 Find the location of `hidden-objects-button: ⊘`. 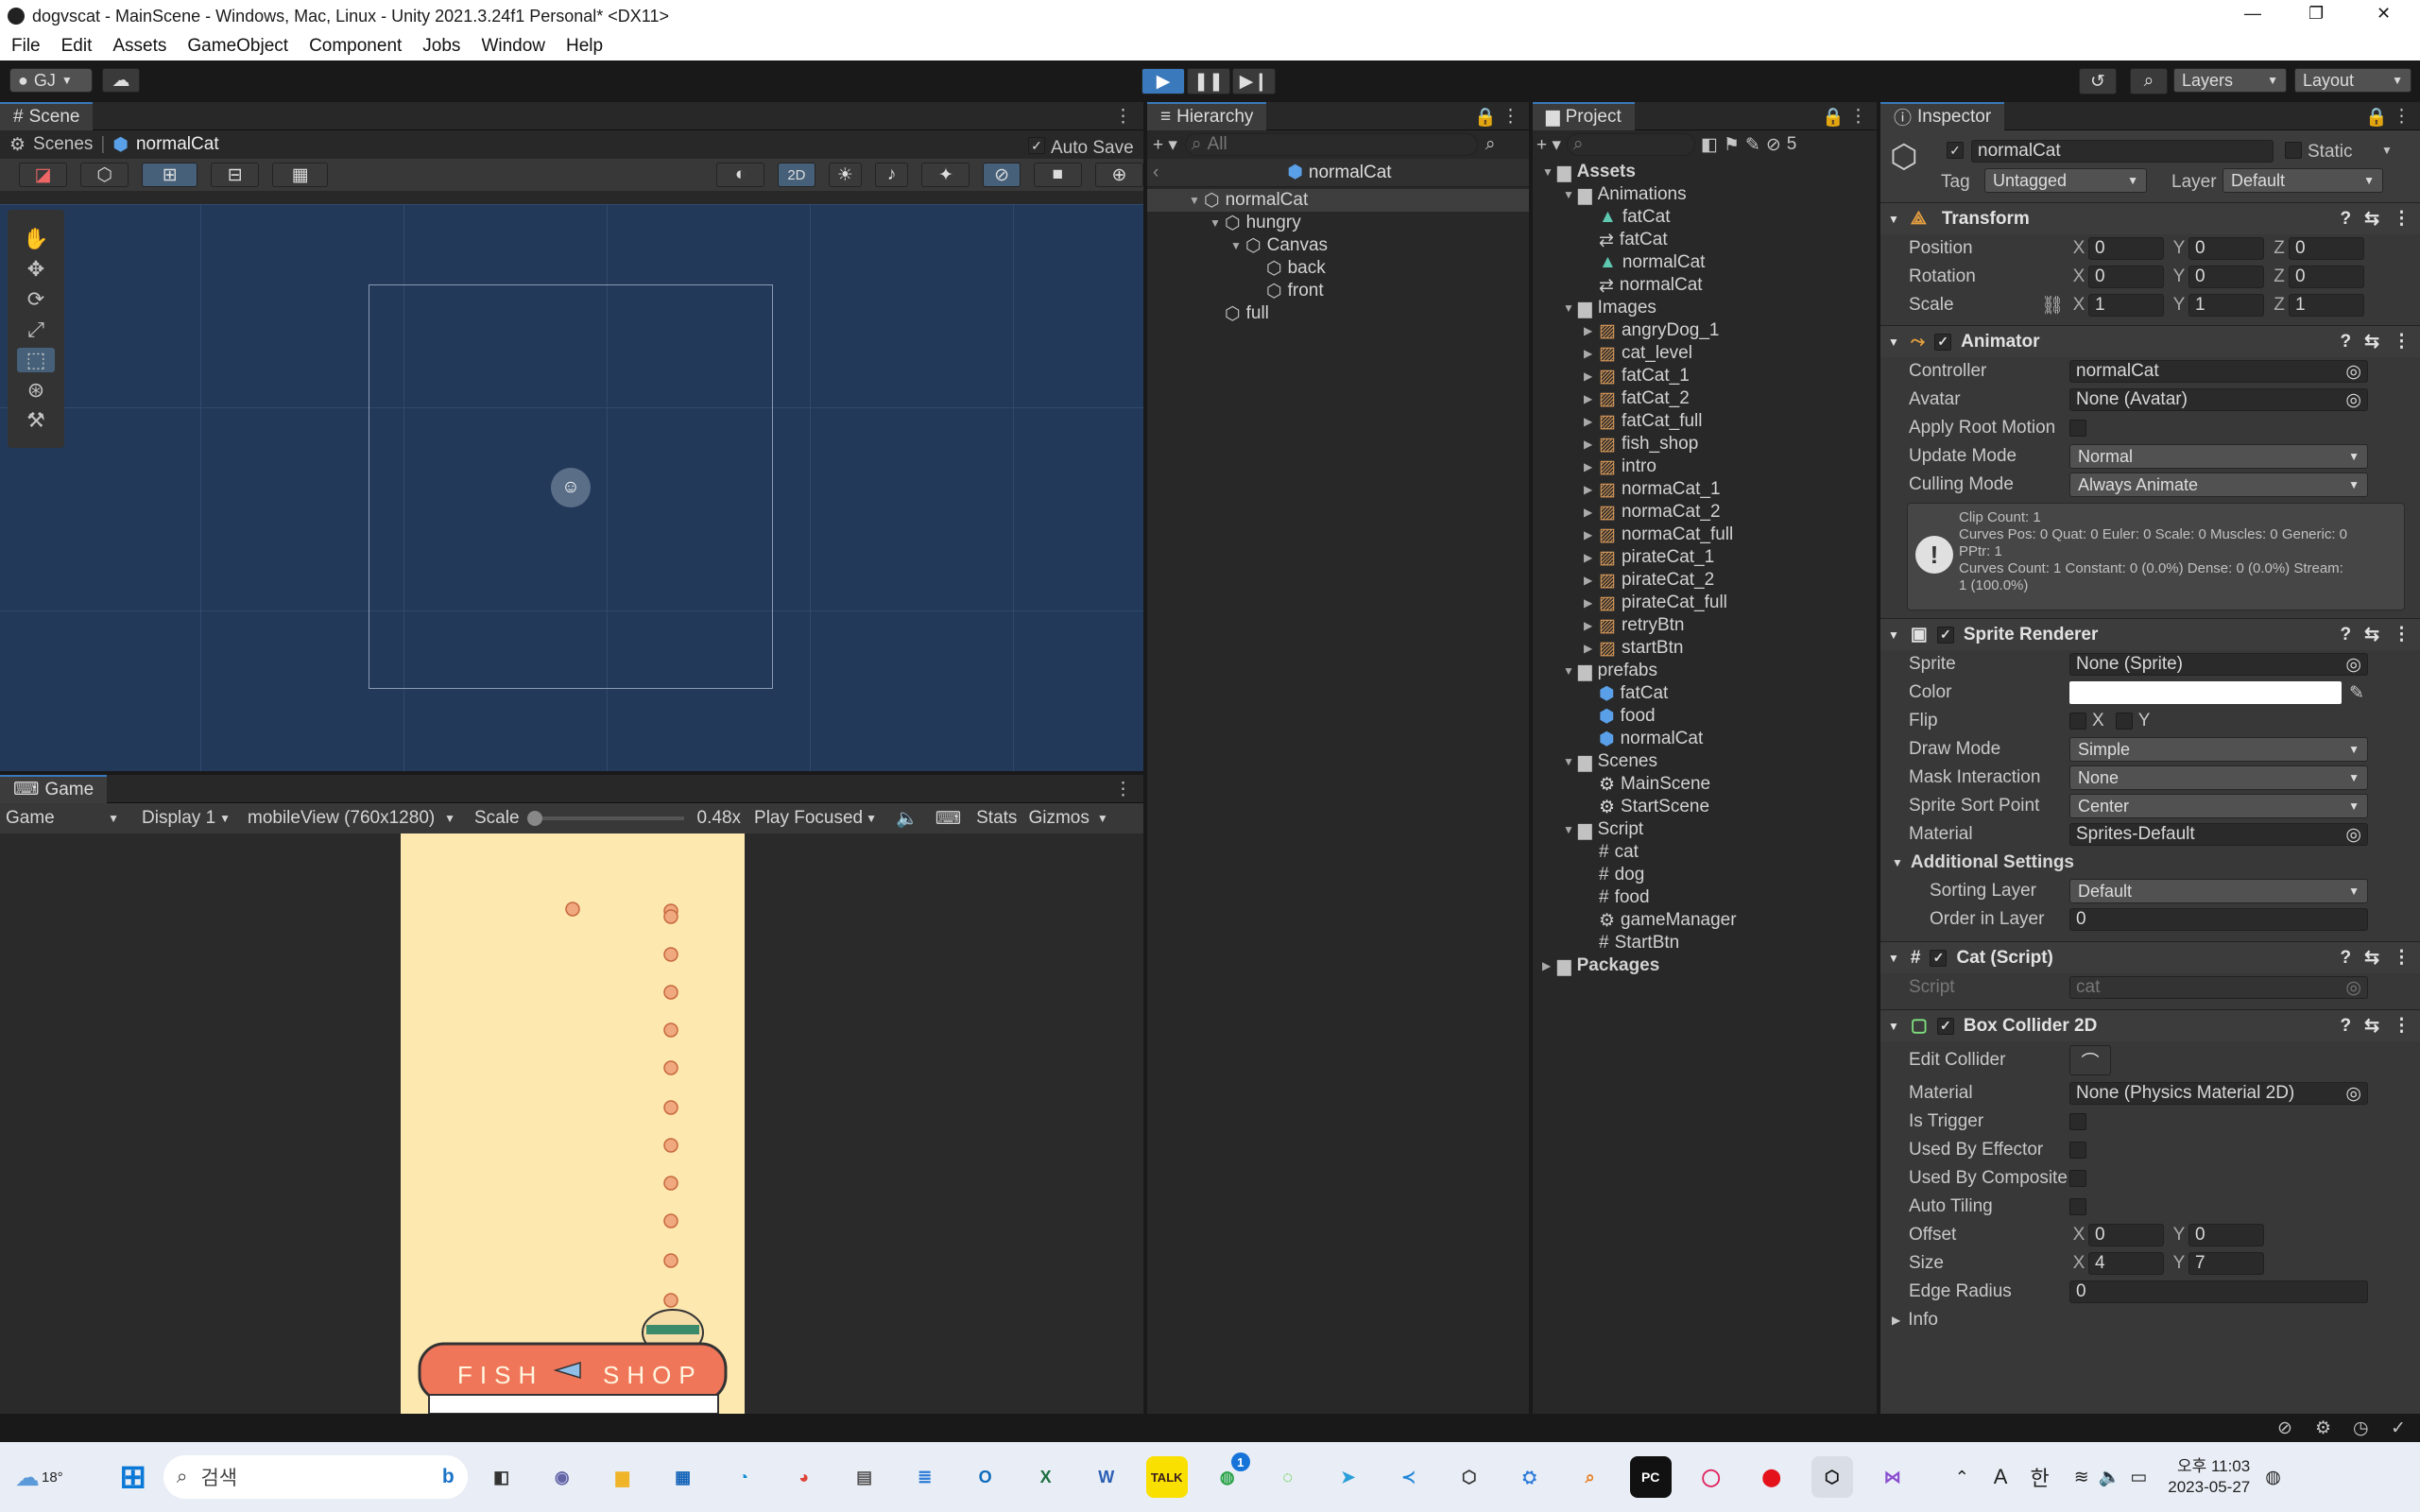

hidden-objects-button: ⊘ is located at coordinates (1002, 175).